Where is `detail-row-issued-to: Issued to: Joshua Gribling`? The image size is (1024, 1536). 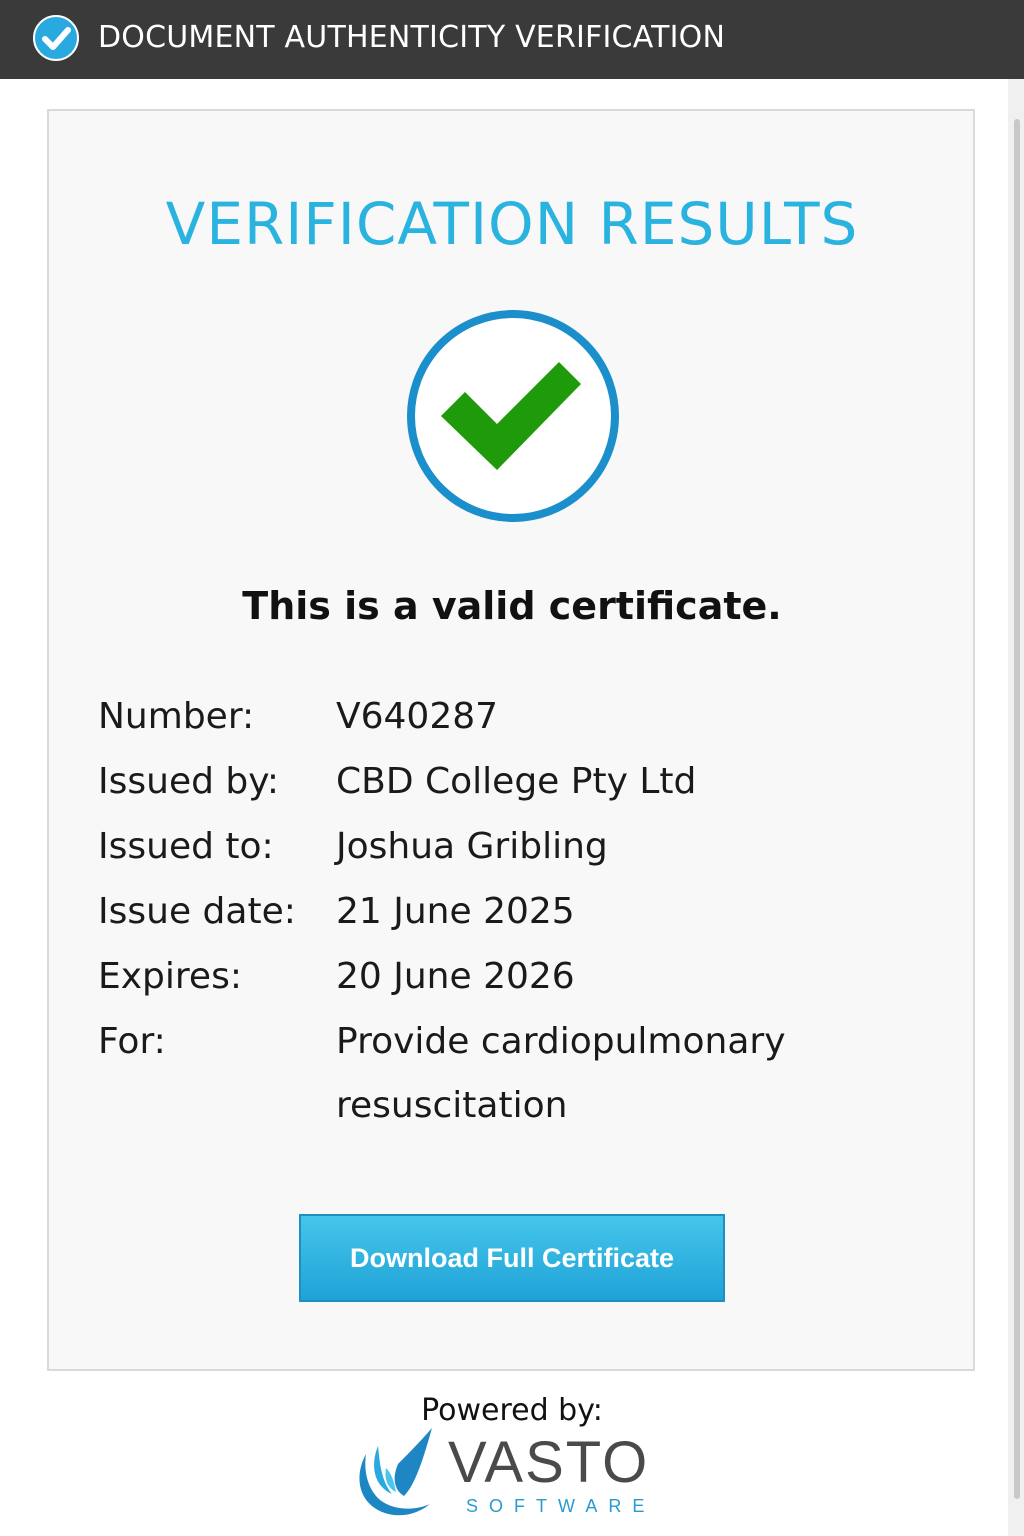
detail-row-issued-to: Issued to: Joshua Gribling is located at coordinates (498, 854).